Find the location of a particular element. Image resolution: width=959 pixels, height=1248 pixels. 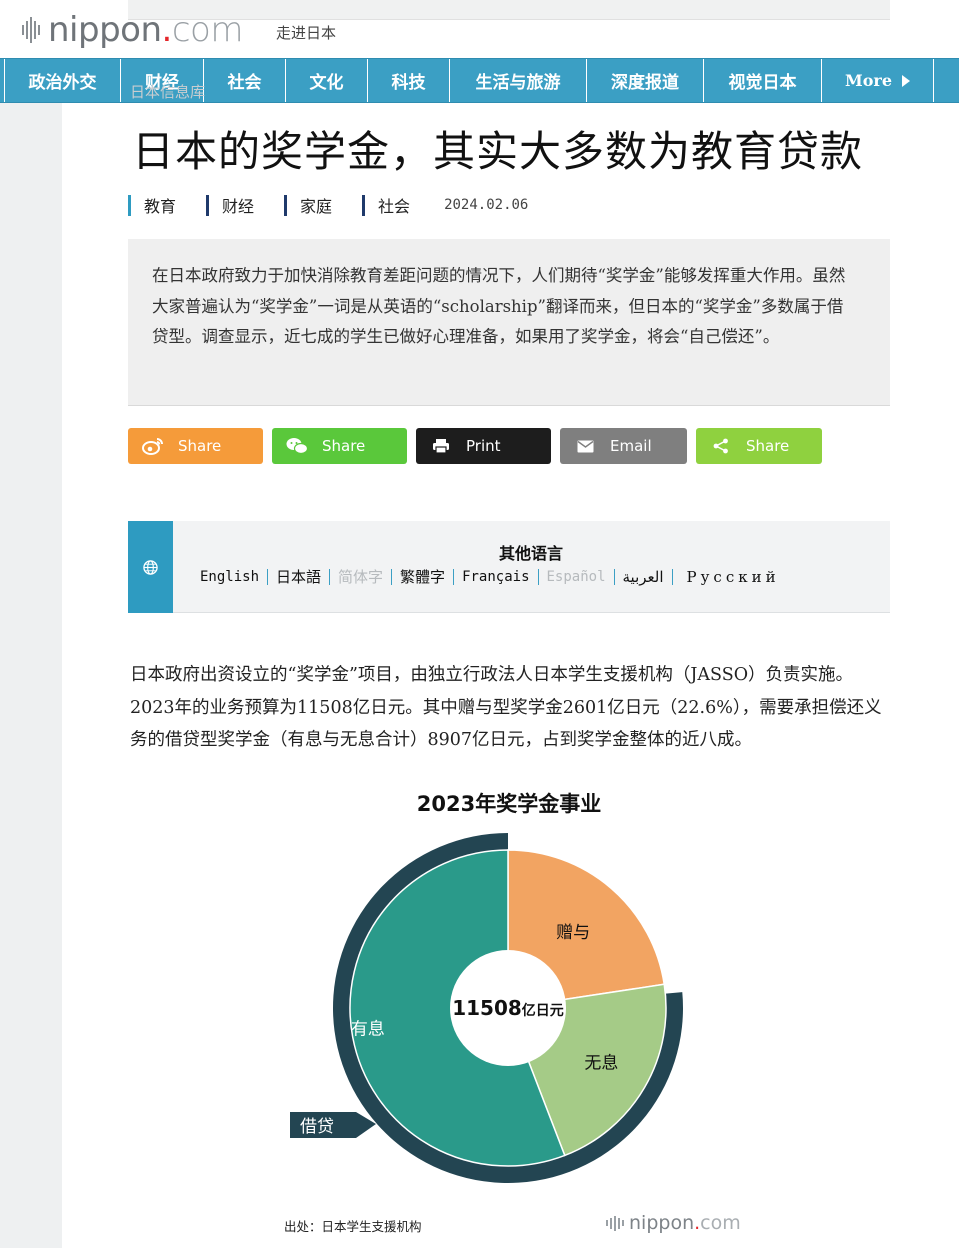

publish-date: 2024.02.06 is located at coordinates (486, 205).